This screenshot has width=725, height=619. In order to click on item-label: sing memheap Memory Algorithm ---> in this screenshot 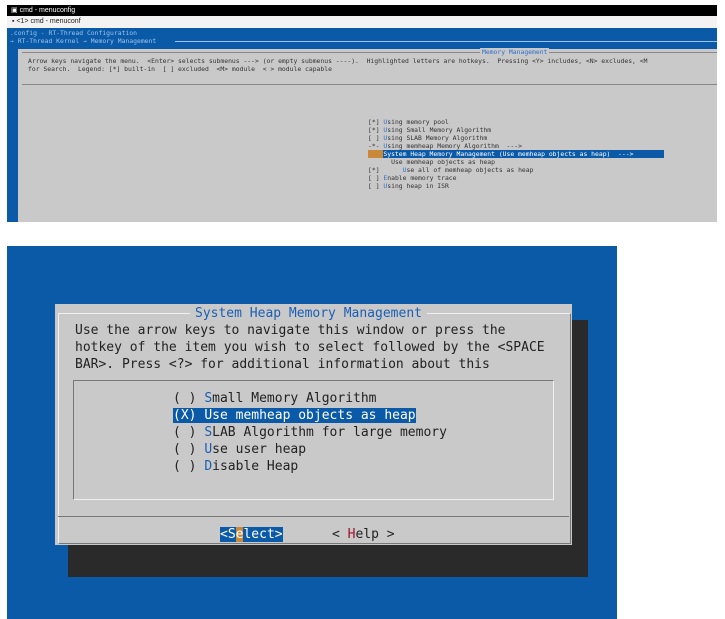, I will do `click(454, 146)`.